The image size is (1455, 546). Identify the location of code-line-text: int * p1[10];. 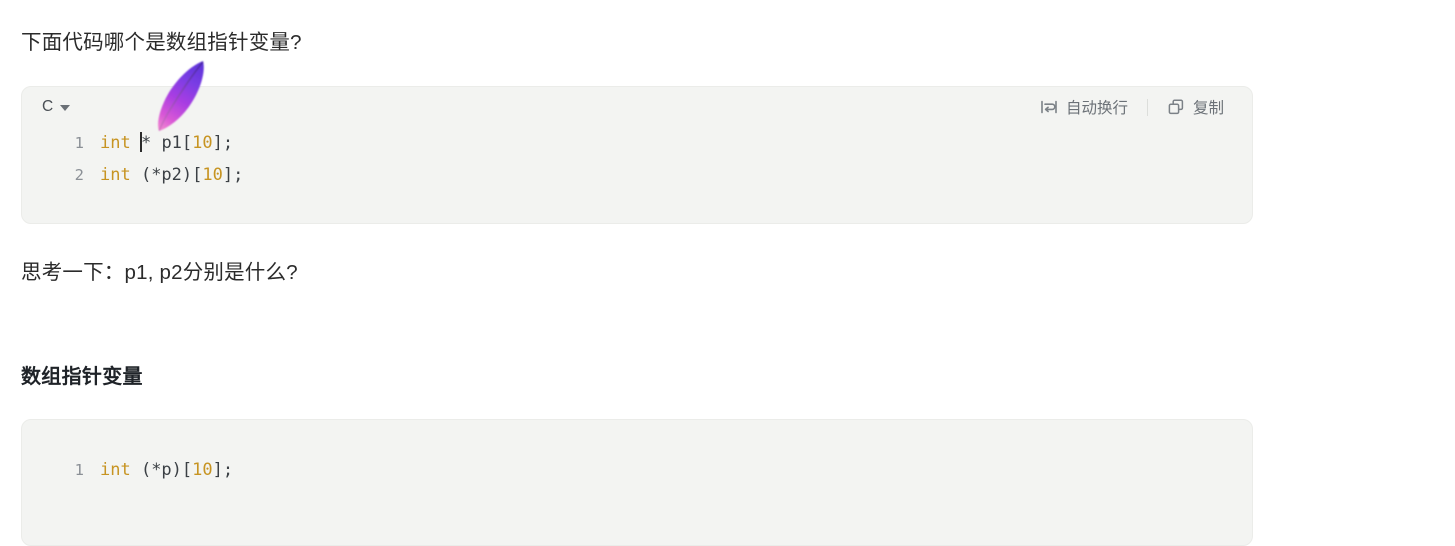
(167, 142).